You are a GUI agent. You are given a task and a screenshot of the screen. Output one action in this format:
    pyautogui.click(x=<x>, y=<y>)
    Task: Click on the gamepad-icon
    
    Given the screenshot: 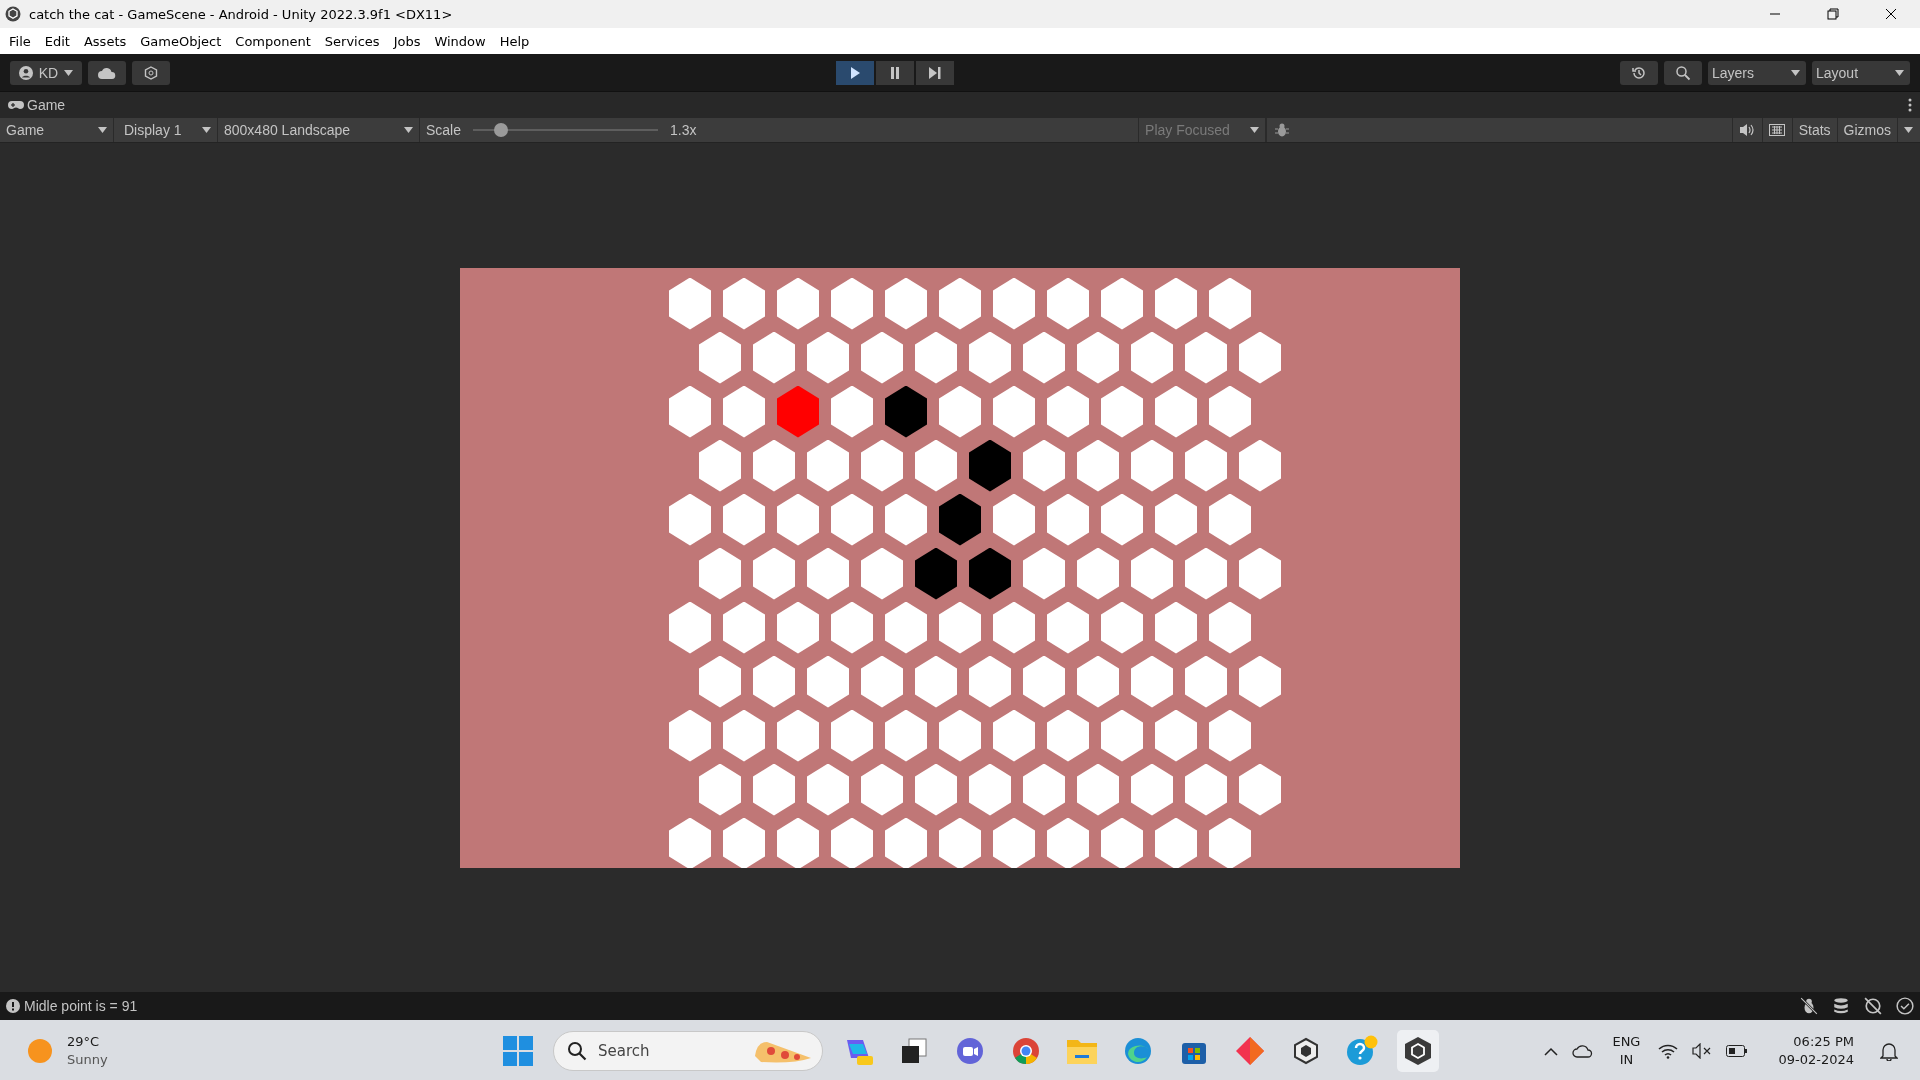 What is the action you would take?
    pyautogui.click(x=16, y=105)
    